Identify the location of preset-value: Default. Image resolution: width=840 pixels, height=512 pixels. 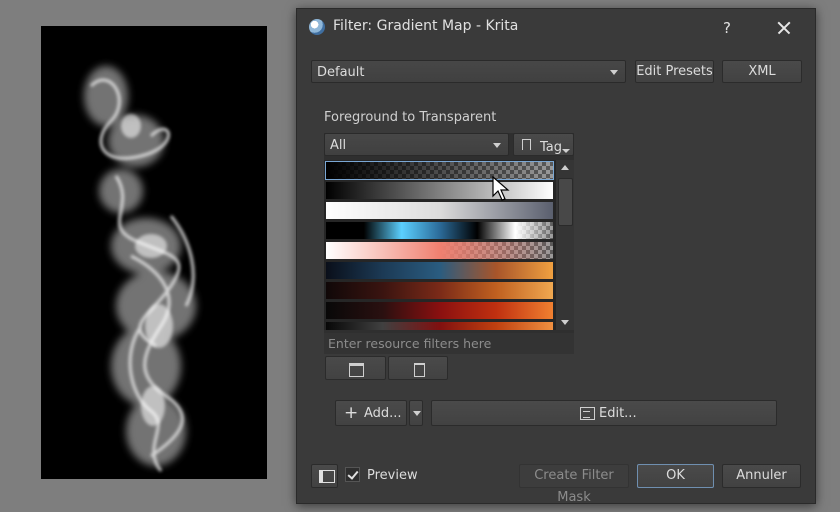
(341, 72).